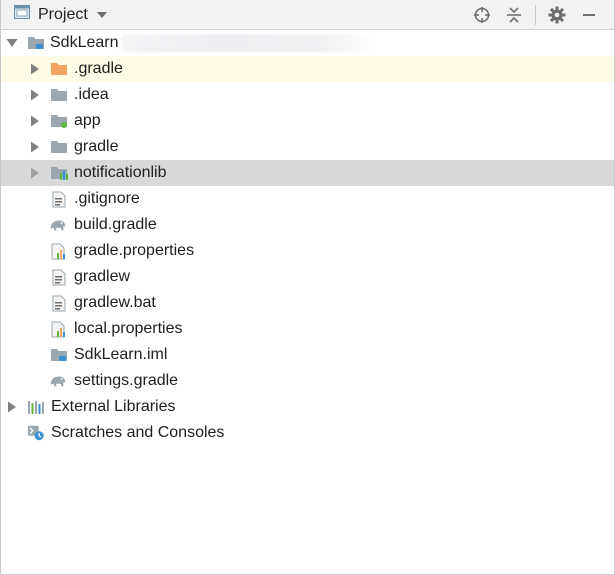  I want to click on collapse-all-icon, so click(514, 15).